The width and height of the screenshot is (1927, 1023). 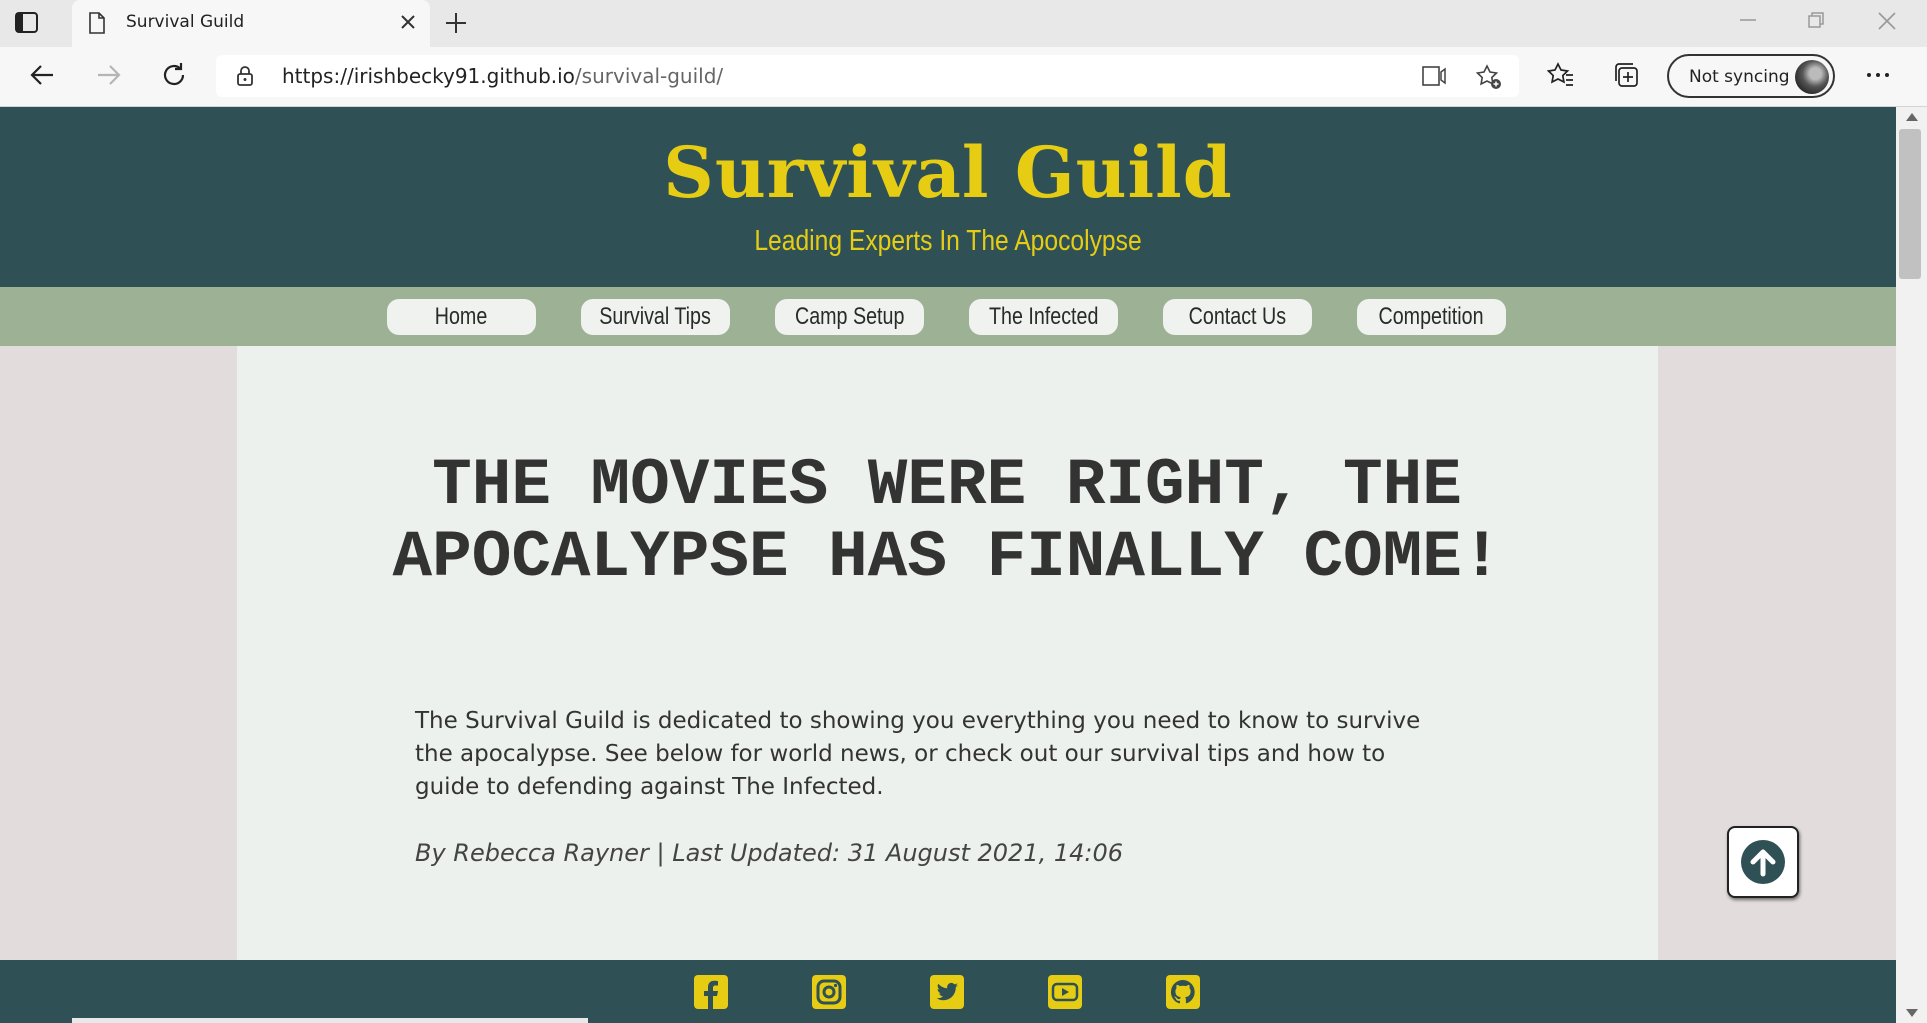 I want to click on tab-strip: Survival Guild, so click(x=963, y=23).